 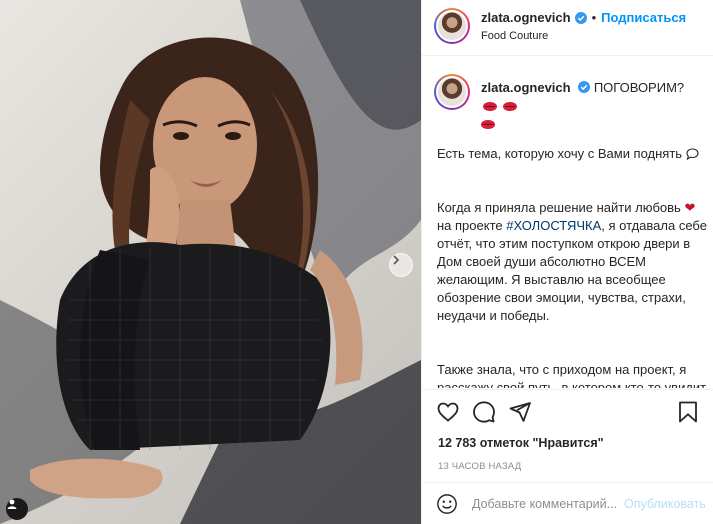 What do you see at coordinates (526, 87) in the screenshot?
I see `caption-username-link: zlata.ognevich` at bounding box center [526, 87].